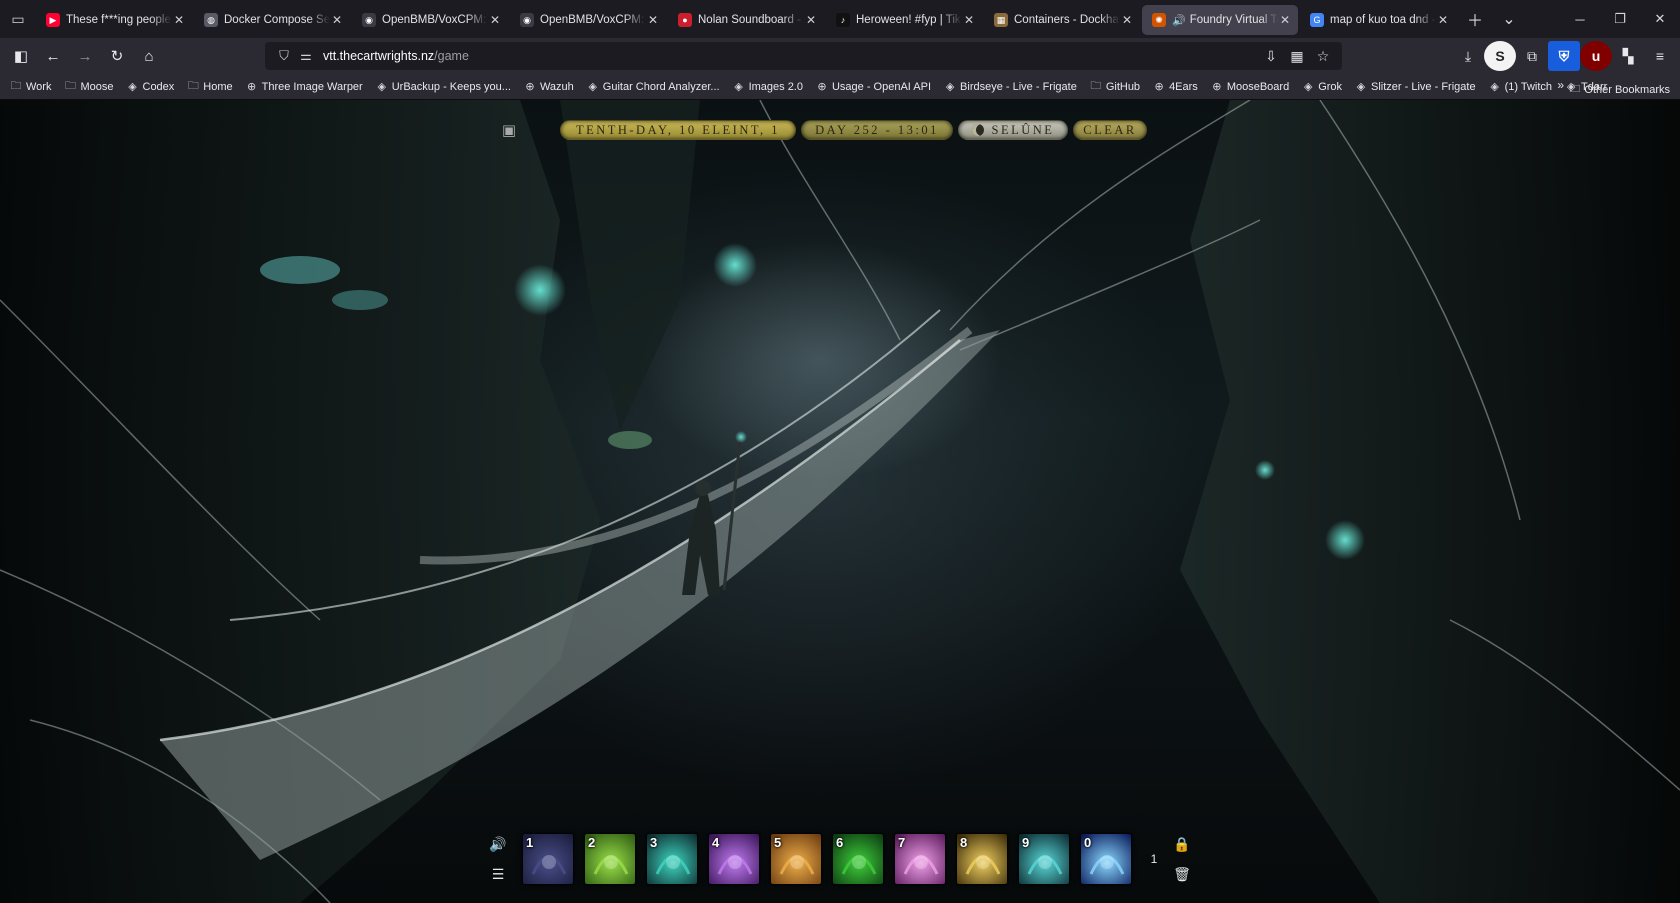  I want to click on bookmark-item: ⊕ MooseBoard, so click(1250, 86).